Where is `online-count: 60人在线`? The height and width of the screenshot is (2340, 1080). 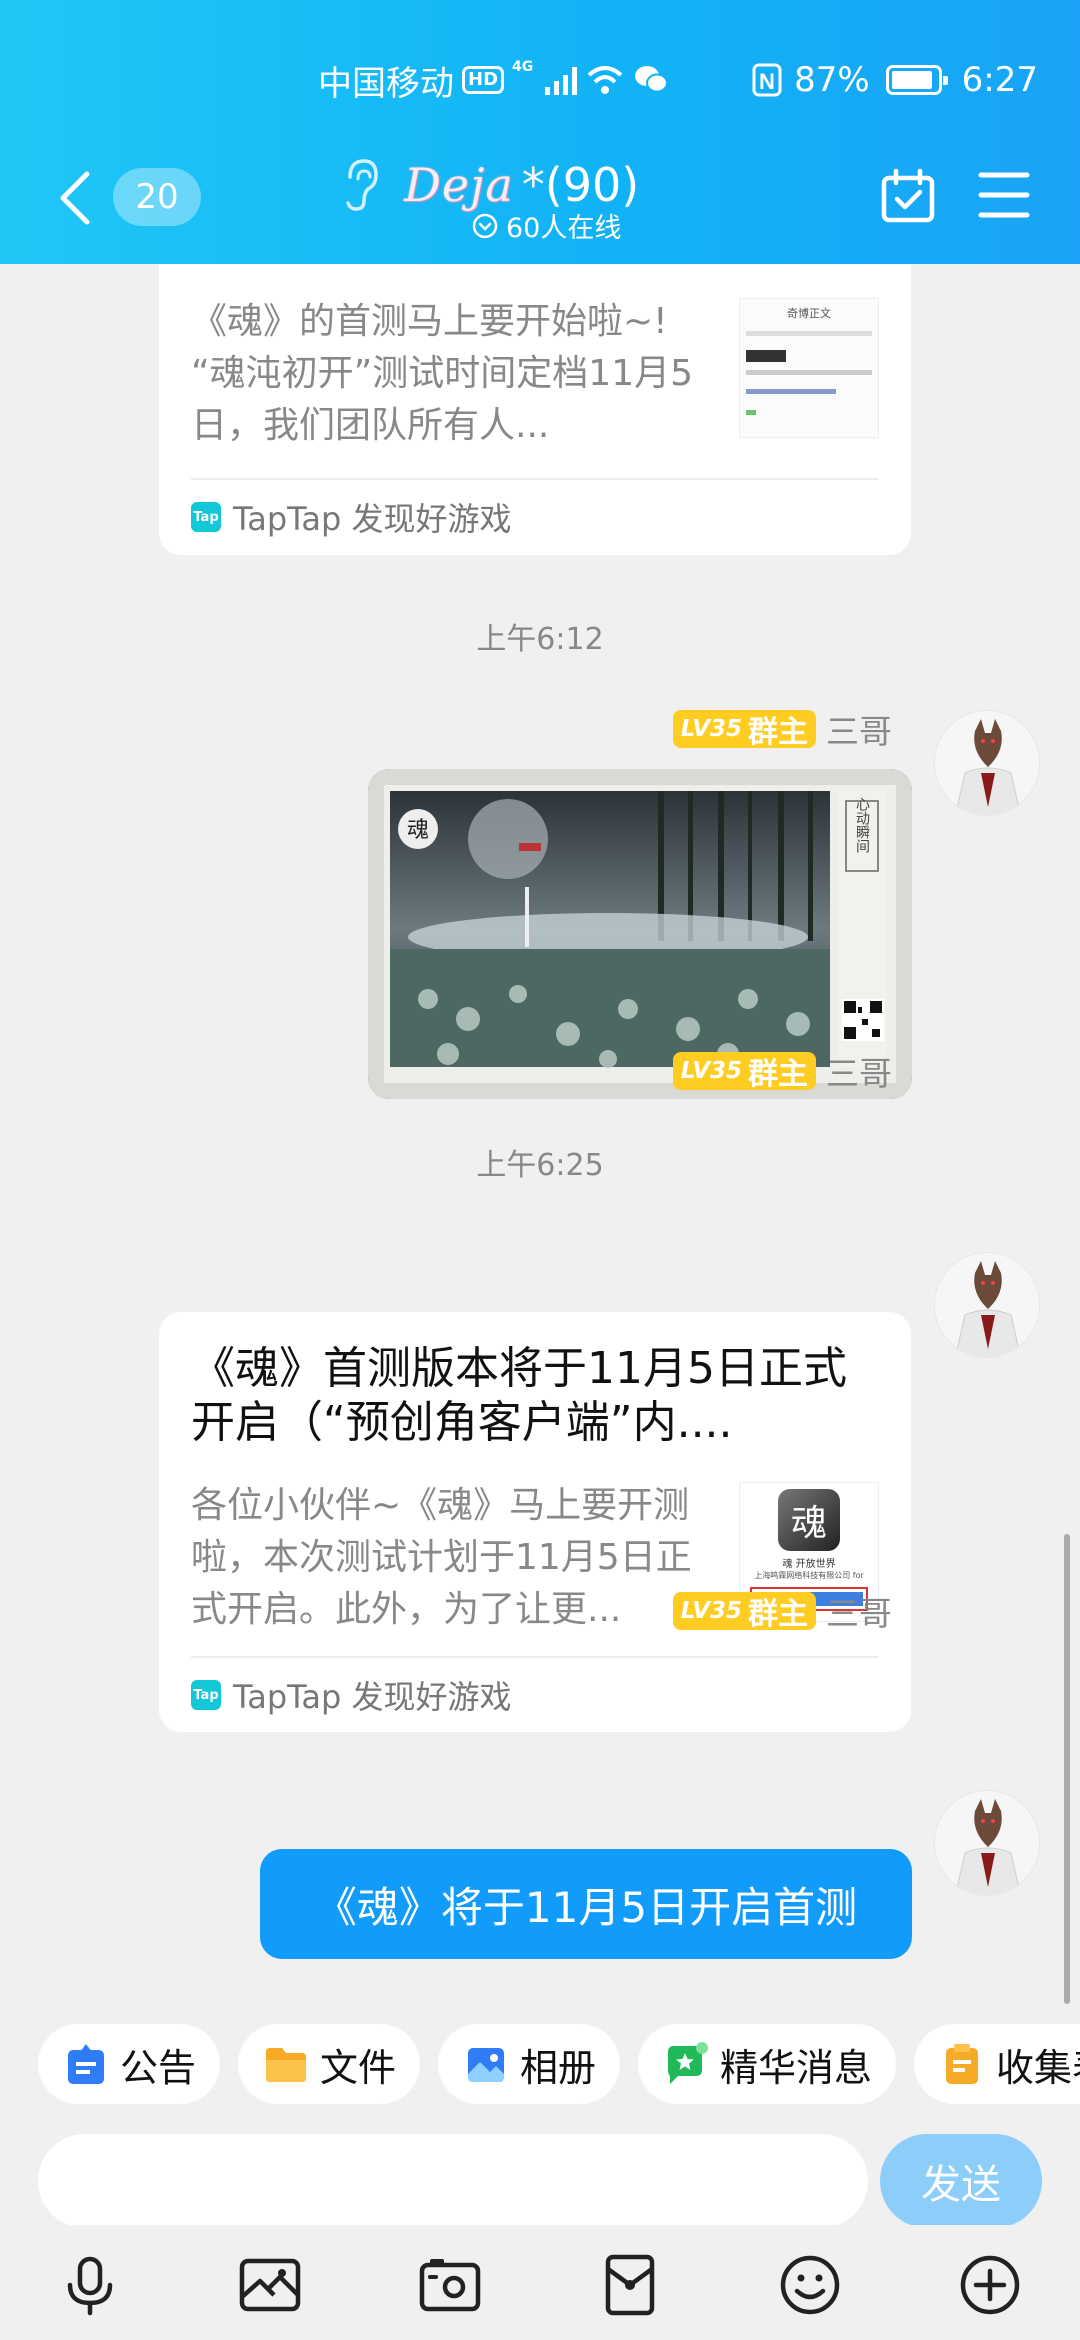 online-count: 60人在线 is located at coordinates (546, 225).